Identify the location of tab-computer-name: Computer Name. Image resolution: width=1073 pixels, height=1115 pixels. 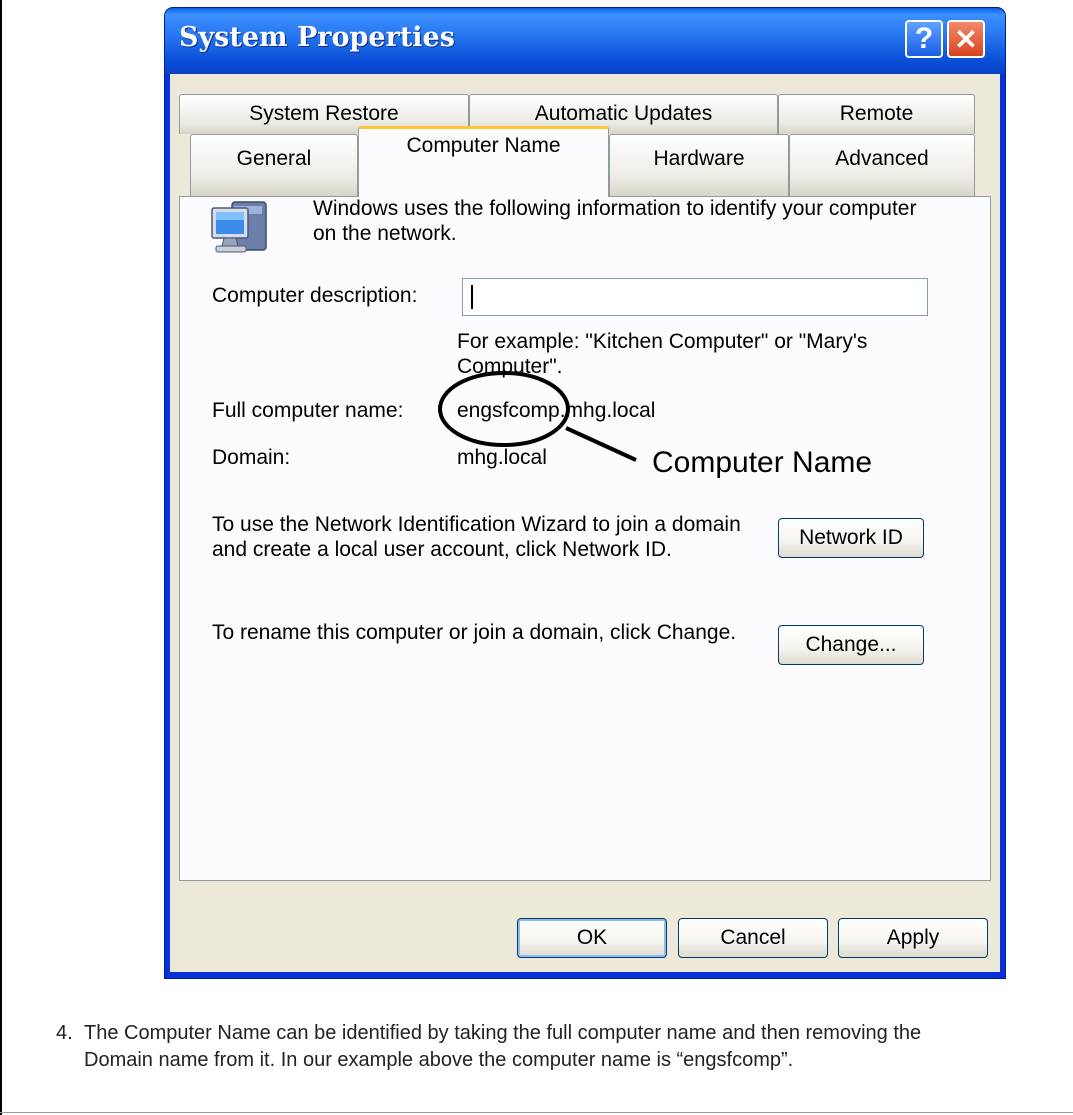
(483, 161).